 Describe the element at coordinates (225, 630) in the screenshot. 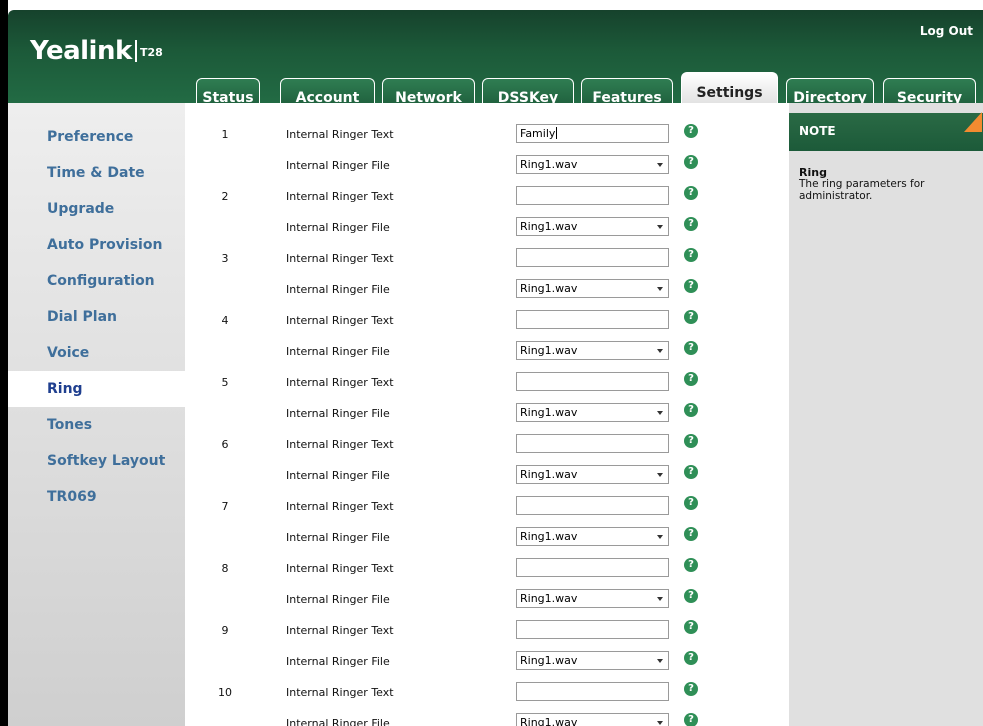

I see `ringer-index: 9` at that location.